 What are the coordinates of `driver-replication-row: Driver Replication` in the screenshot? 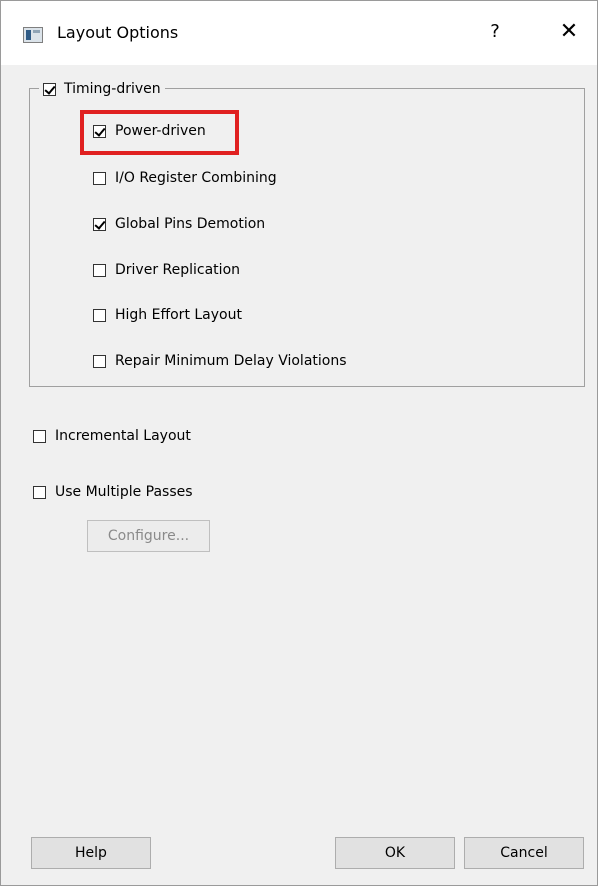 It's located at (166, 270).